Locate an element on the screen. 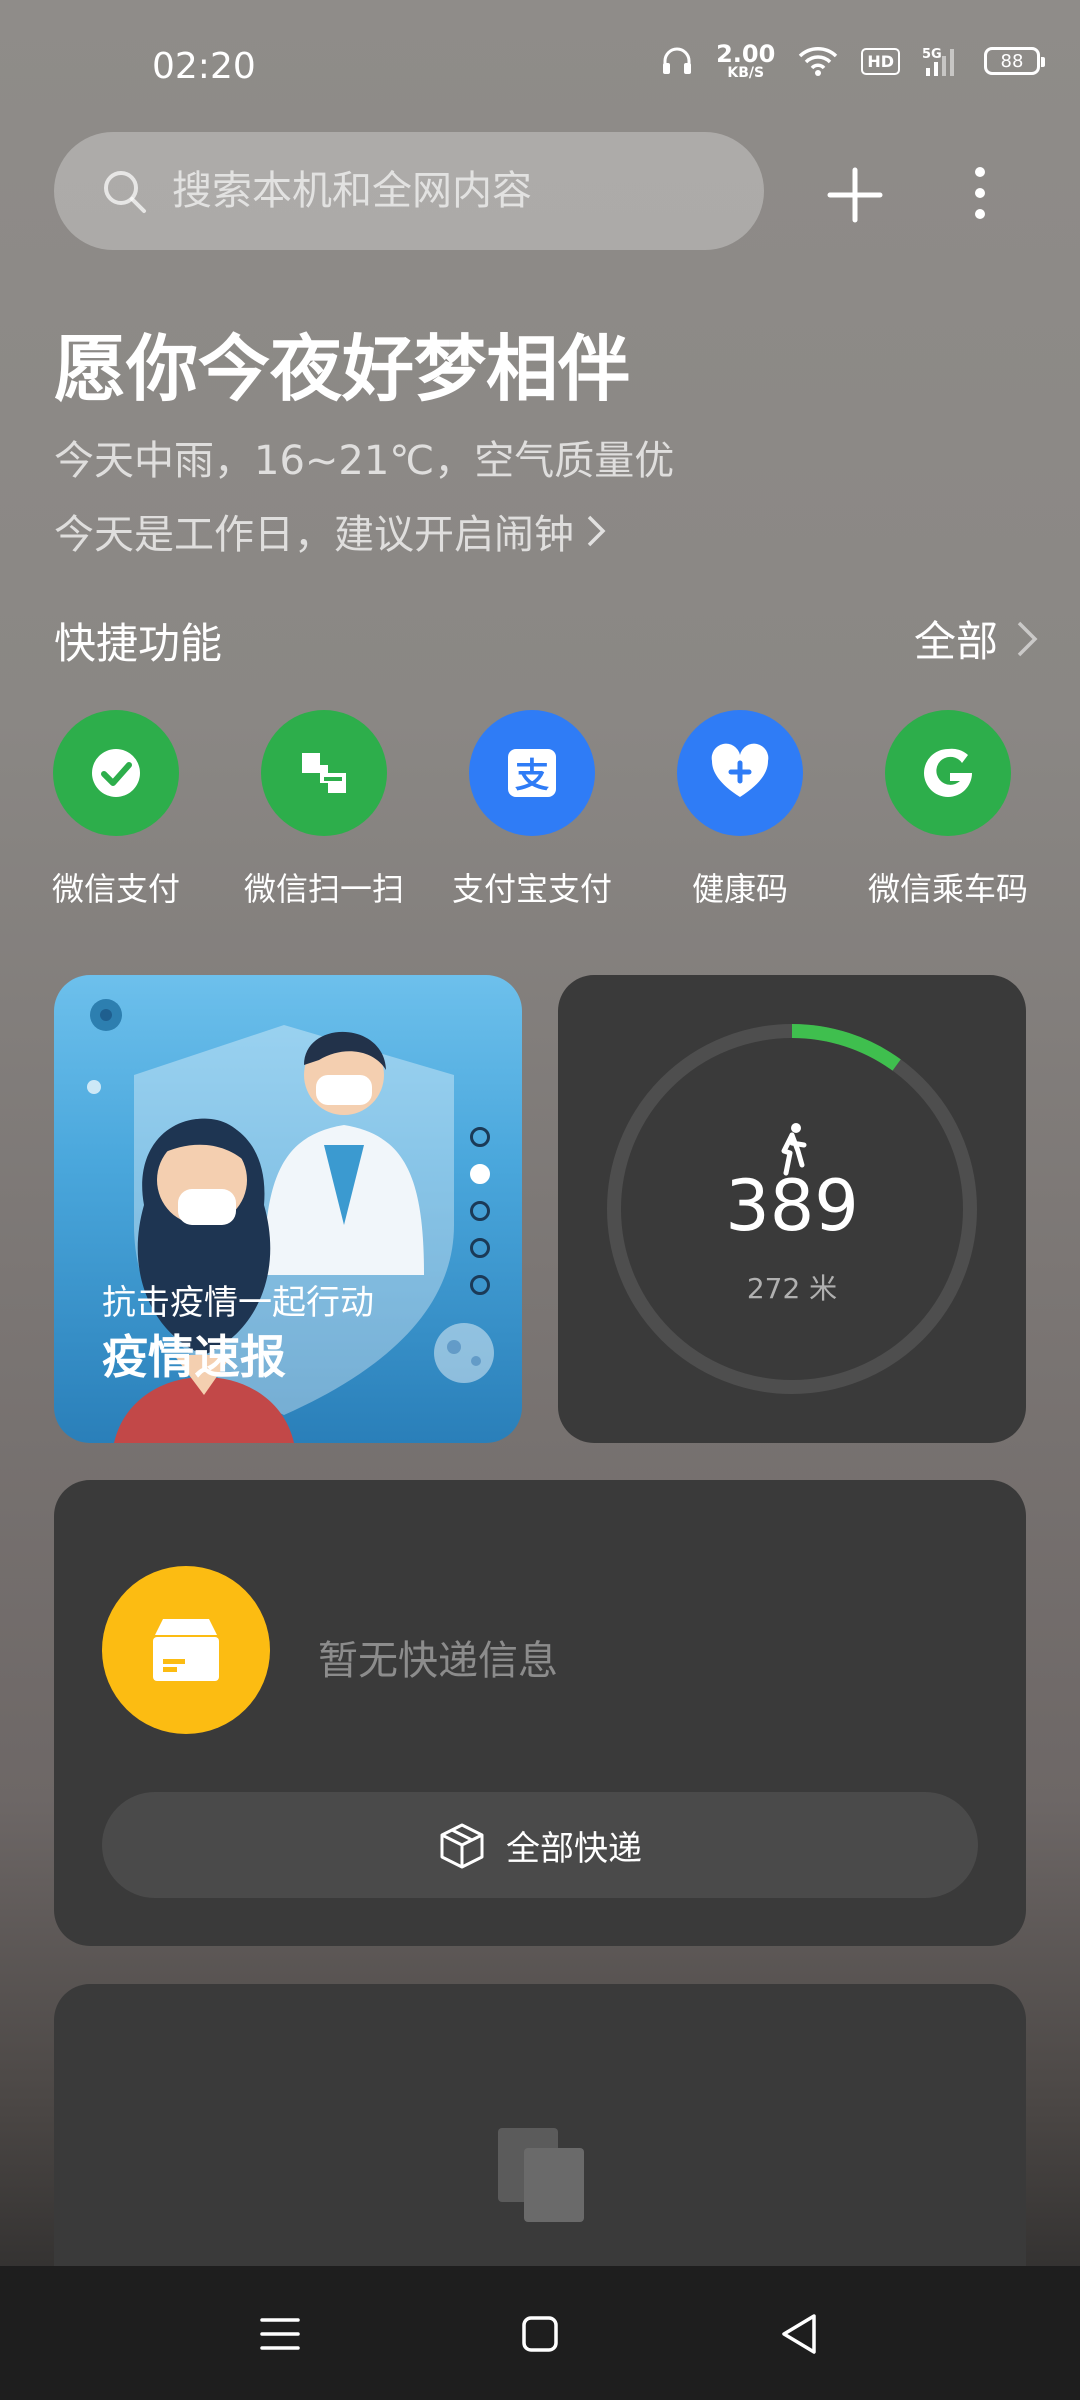 This screenshot has height=2400, width=1080. all-express-button: 全部快递 is located at coordinates (540, 1845).